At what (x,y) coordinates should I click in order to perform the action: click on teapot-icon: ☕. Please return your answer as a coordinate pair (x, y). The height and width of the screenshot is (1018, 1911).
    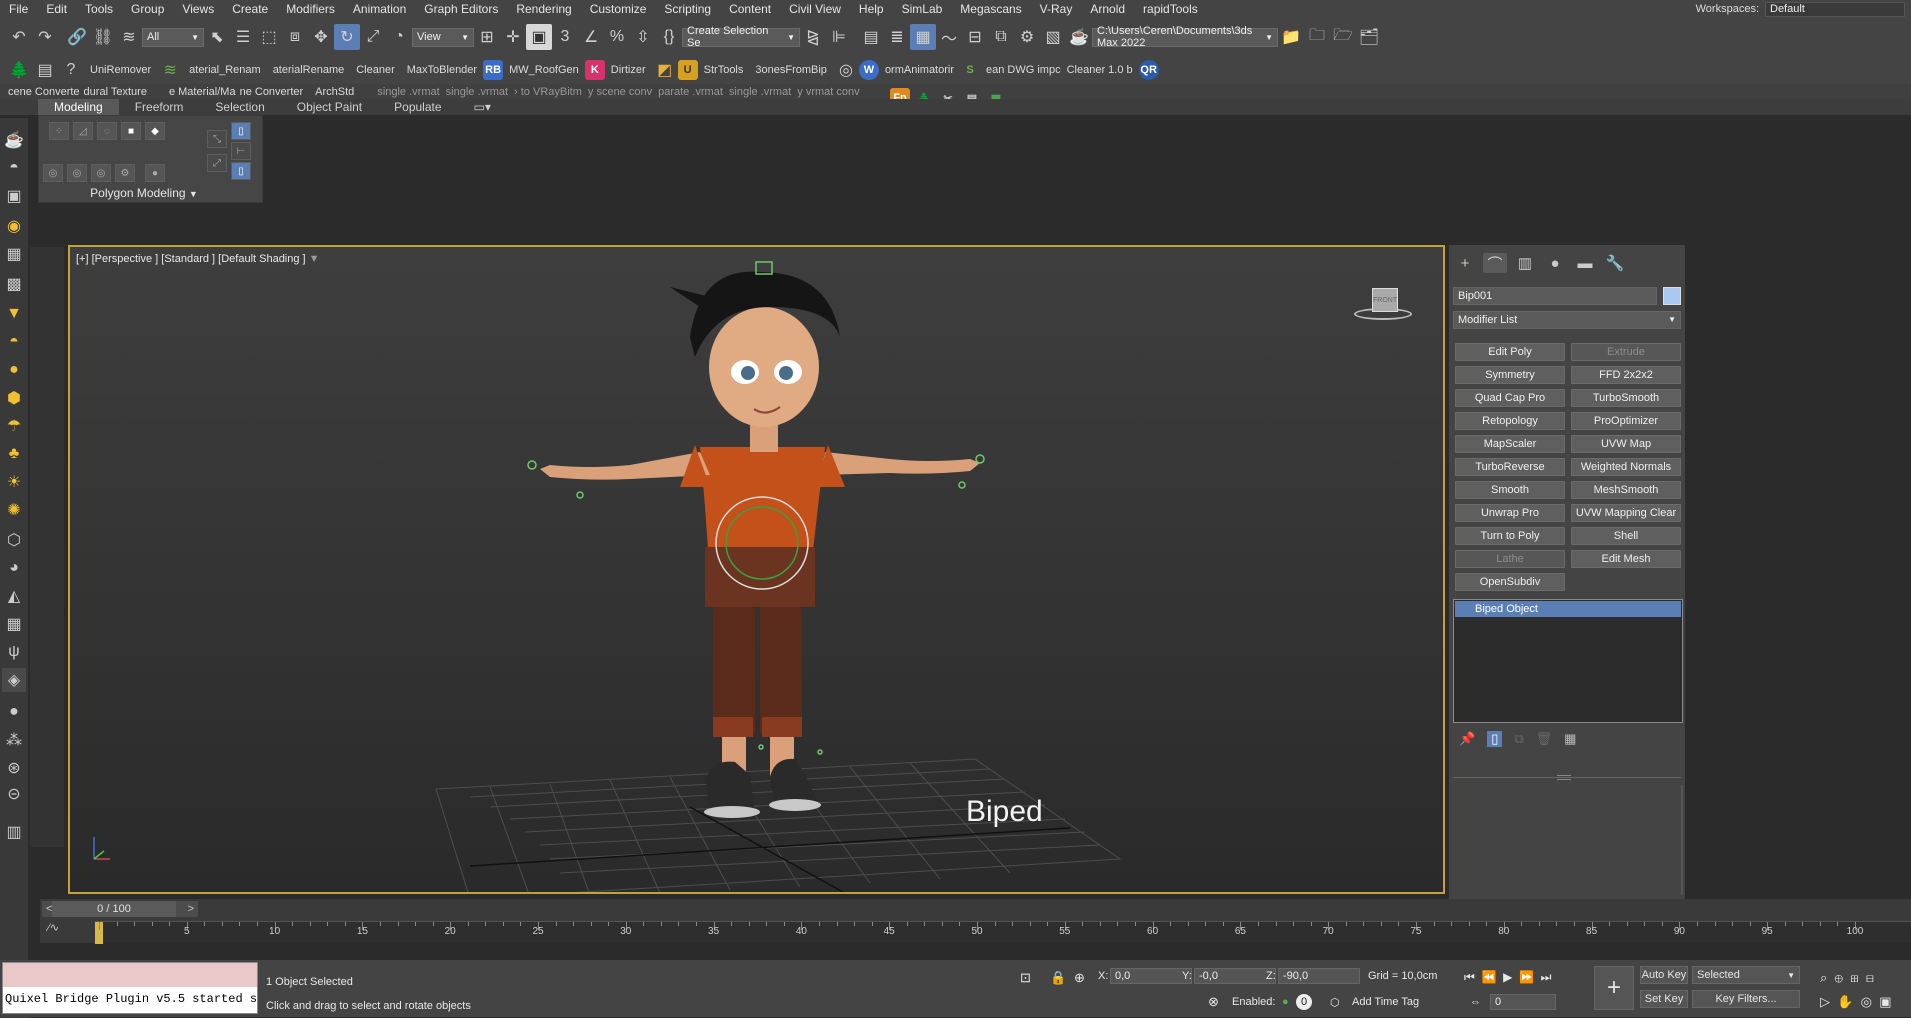
    Looking at the image, I should click on (14, 140).